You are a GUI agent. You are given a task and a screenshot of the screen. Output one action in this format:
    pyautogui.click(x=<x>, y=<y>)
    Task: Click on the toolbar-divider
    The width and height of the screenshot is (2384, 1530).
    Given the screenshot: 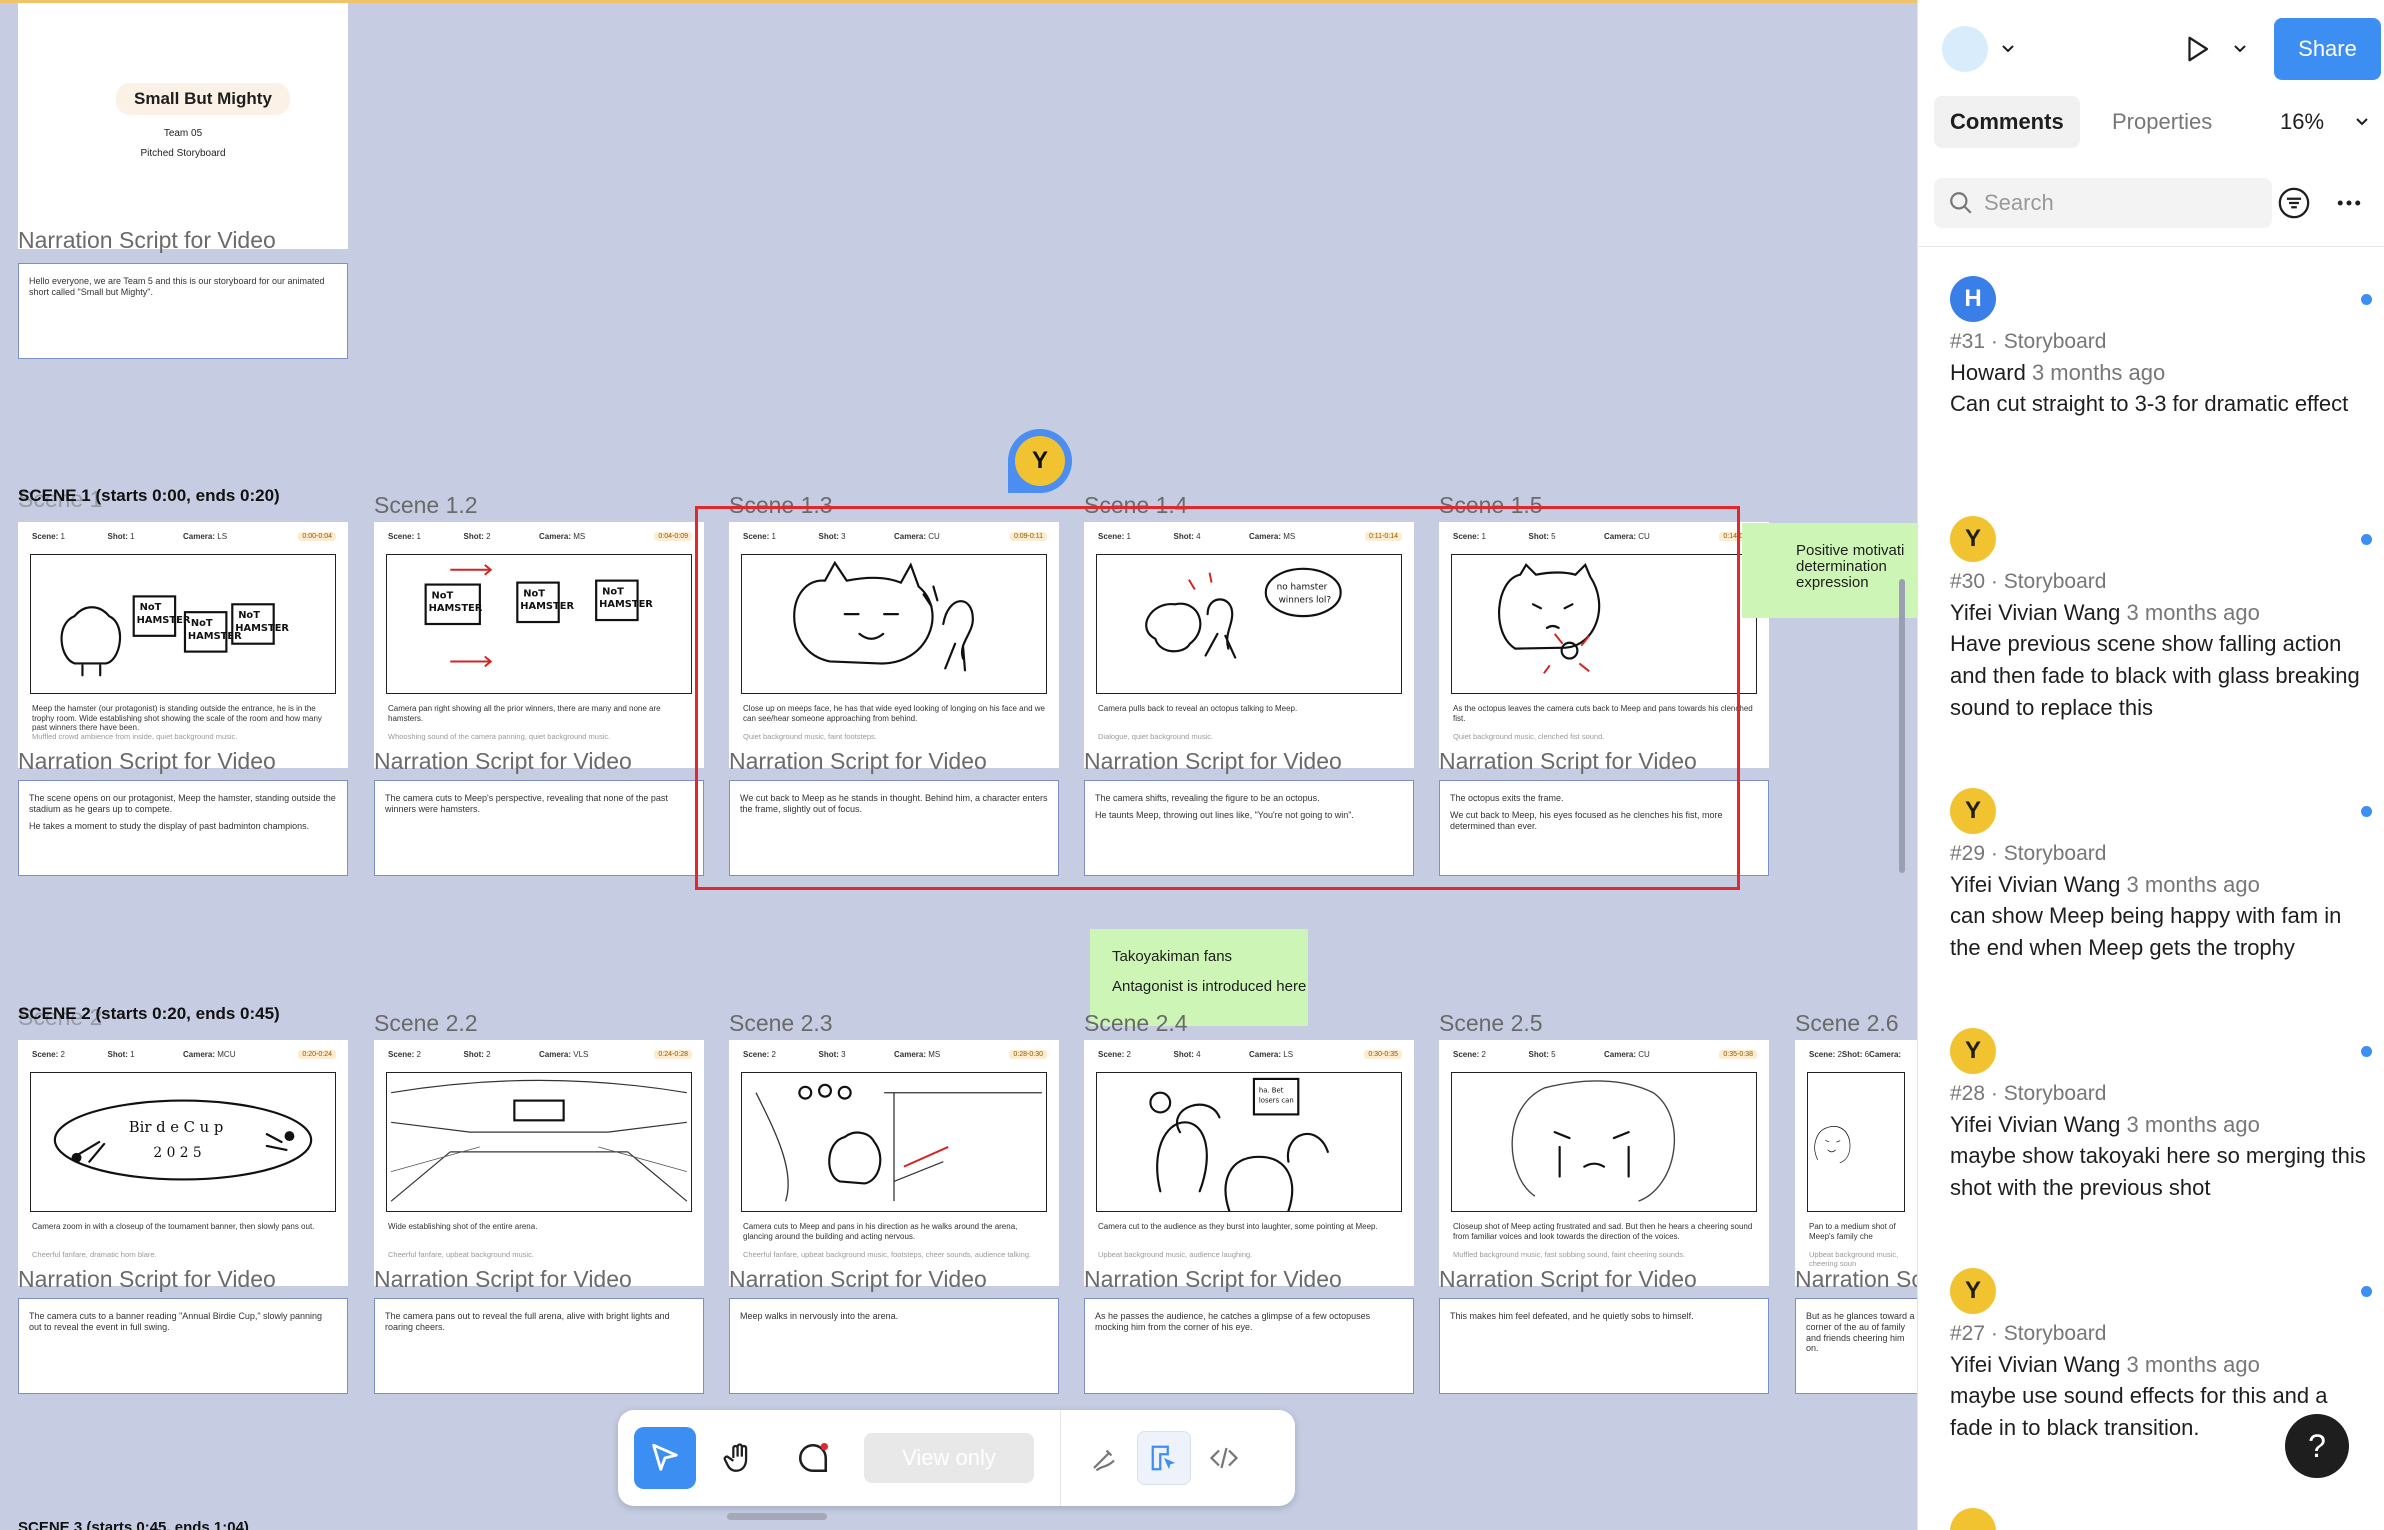 What is the action you would take?
    pyautogui.click(x=1060, y=1458)
    